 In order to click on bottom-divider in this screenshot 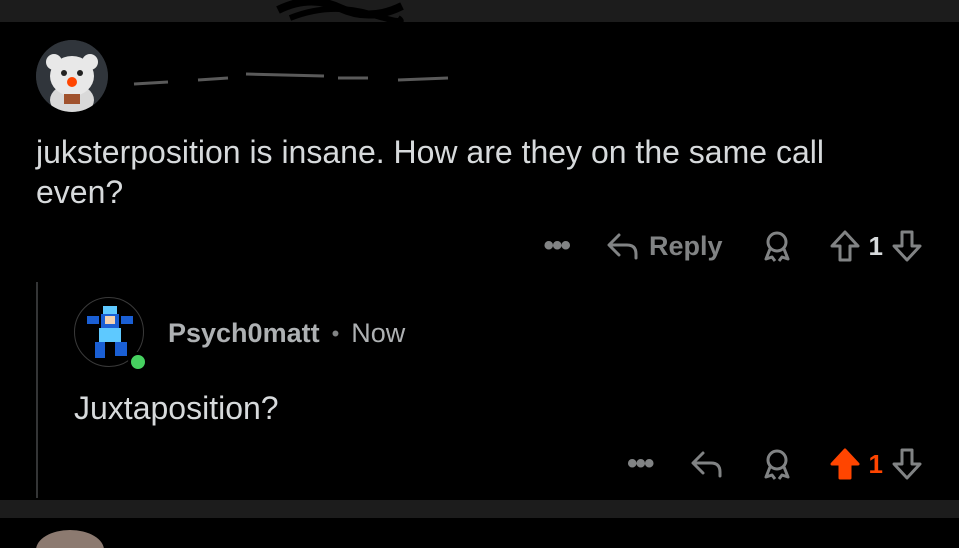, I will do `click(479, 509)`.